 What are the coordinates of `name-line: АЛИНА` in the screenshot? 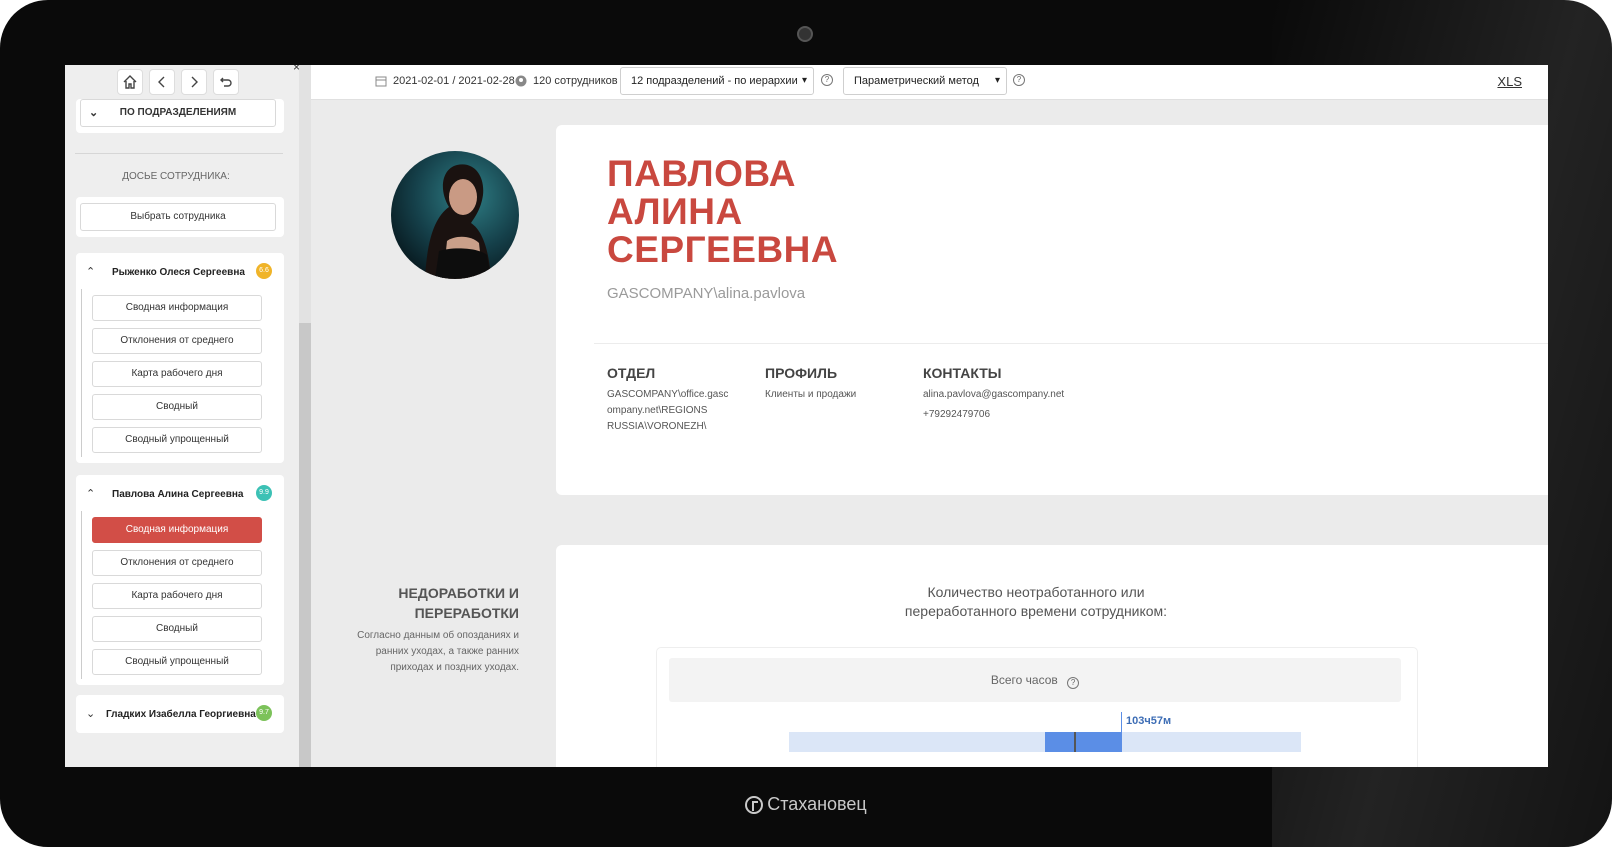 It's located at (675, 211).